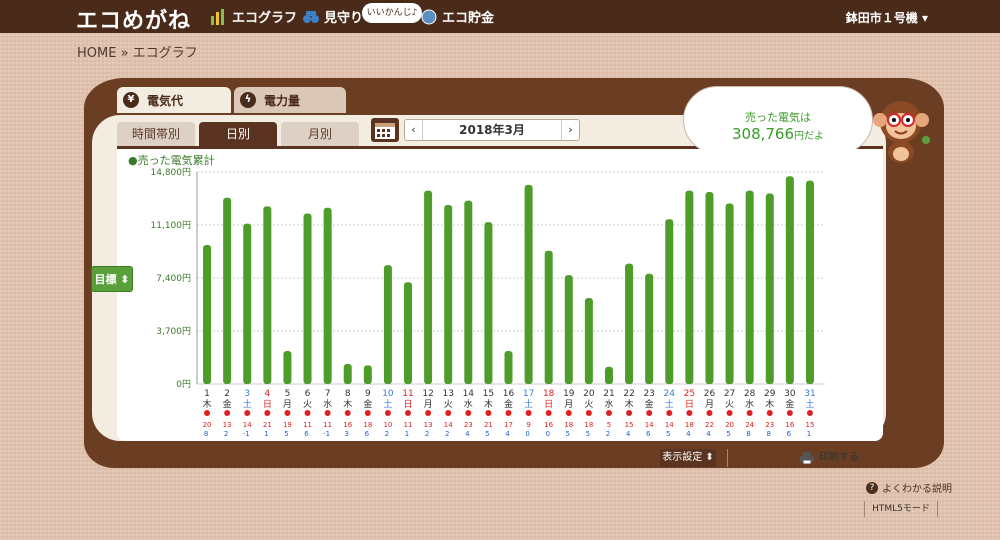 This screenshot has width=1000, height=540. I want to click on sold-electricity-suffix: 円だよ, so click(809, 136).